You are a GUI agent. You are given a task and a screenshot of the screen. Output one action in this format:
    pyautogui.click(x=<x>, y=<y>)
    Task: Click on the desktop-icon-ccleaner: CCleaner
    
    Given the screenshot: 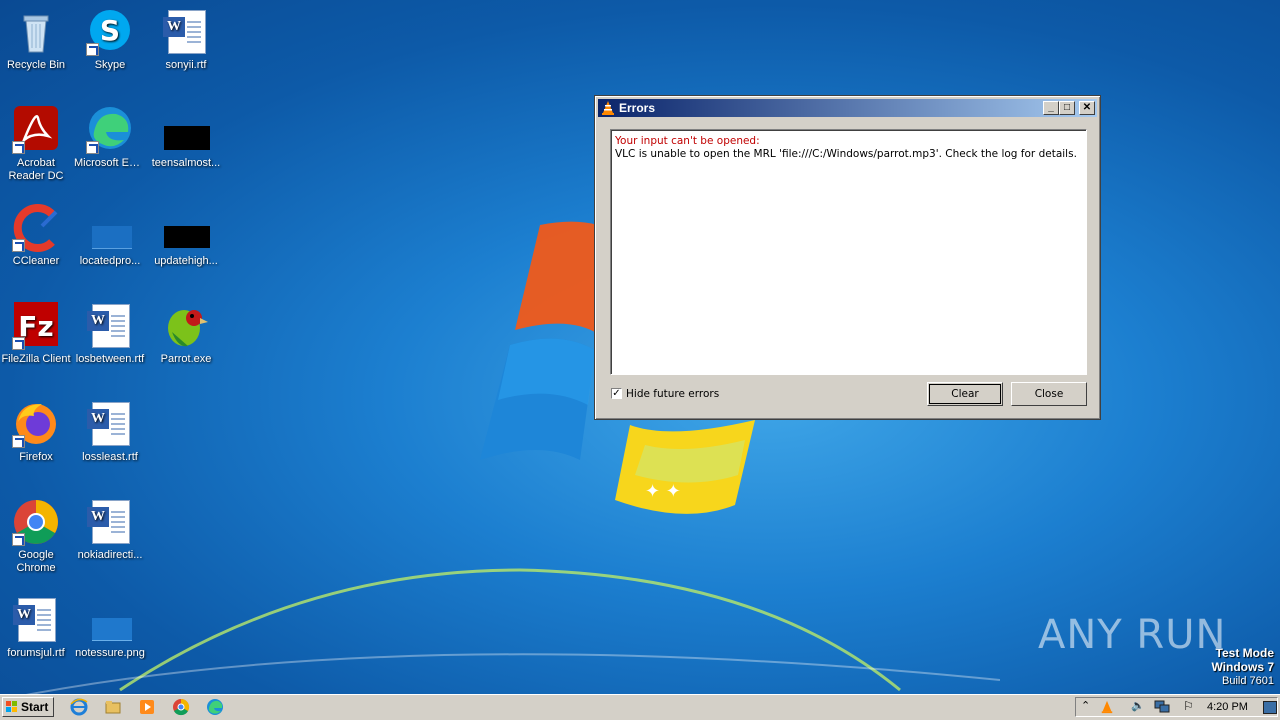 What is the action you would take?
    pyautogui.click(x=37, y=236)
    